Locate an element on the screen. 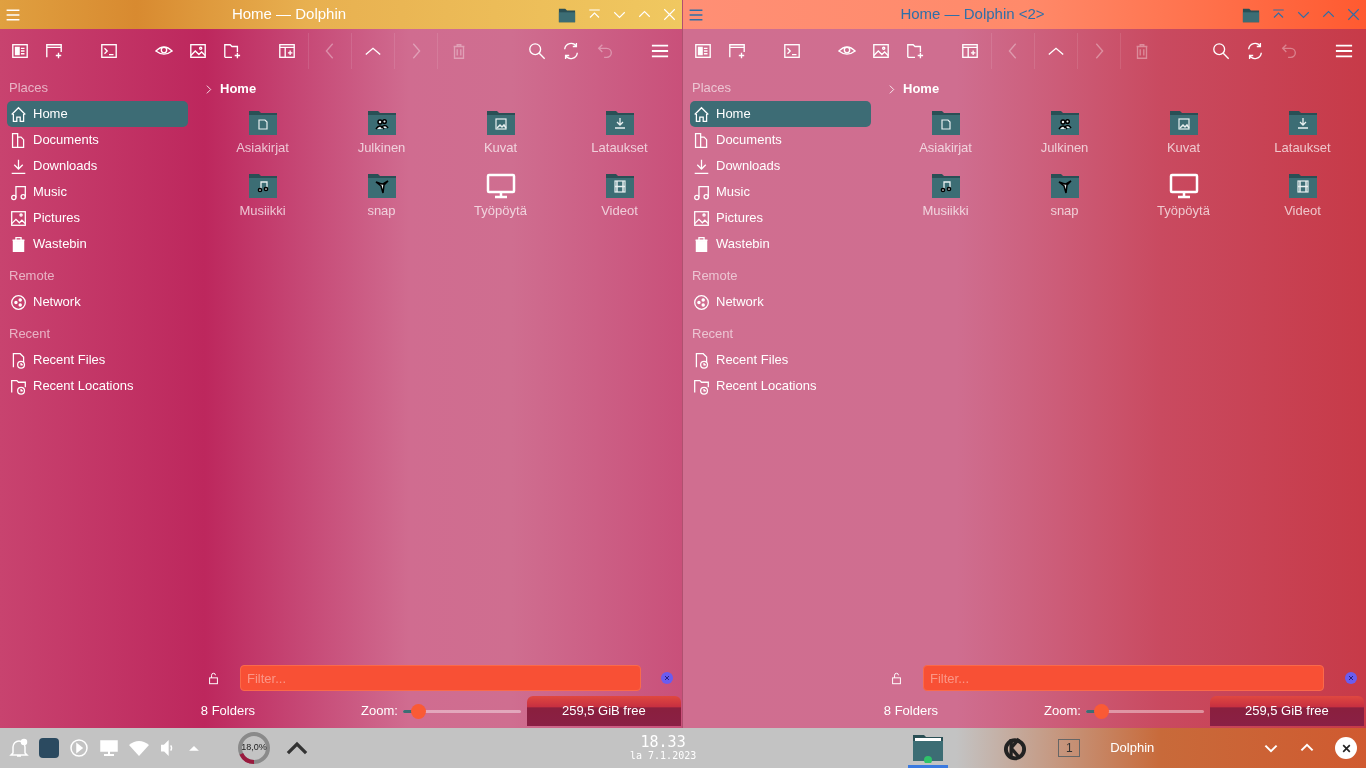 The height and width of the screenshot is (768, 1366). window-title: Home — Dolphin is located at coordinates (289, 14).